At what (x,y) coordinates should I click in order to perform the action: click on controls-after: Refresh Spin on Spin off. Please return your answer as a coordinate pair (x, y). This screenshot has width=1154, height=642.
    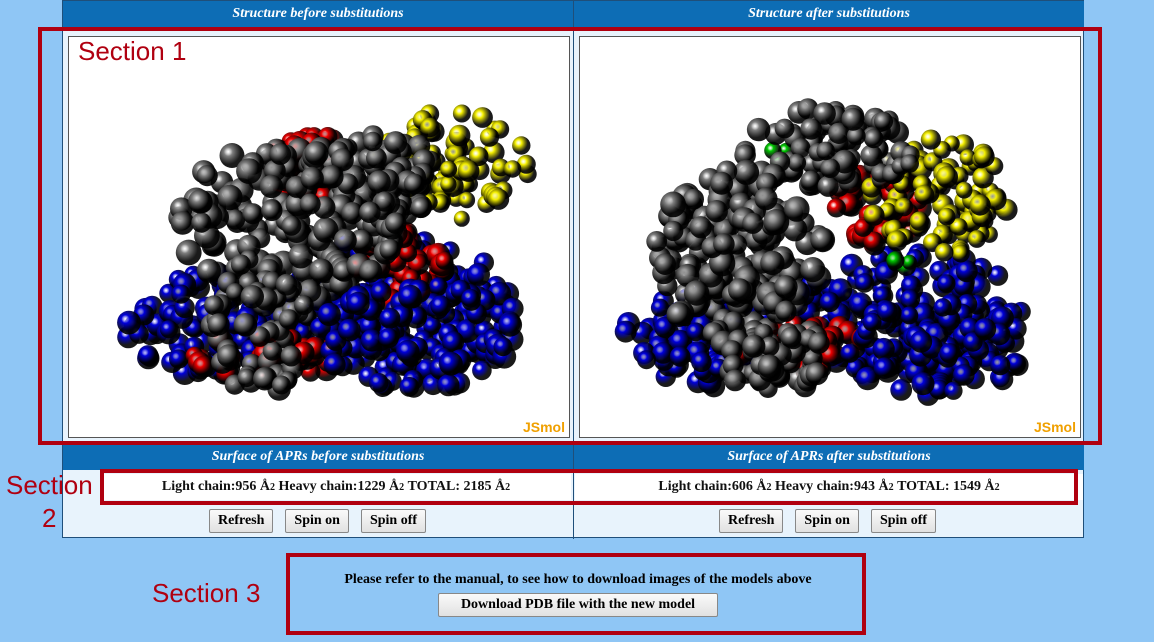
    Looking at the image, I should click on (828, 522).